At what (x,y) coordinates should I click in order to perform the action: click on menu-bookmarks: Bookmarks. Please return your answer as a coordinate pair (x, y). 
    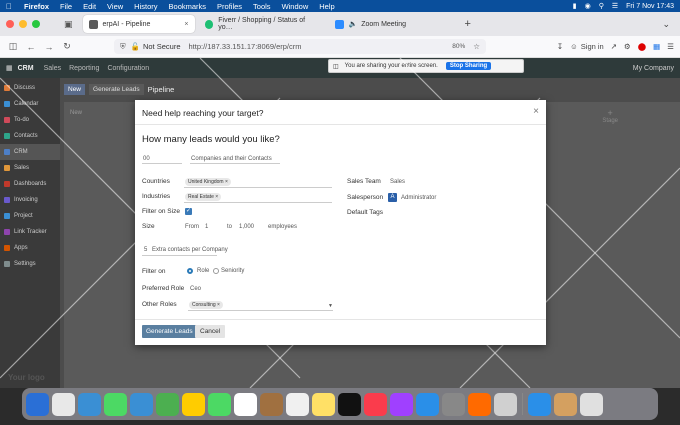
    Looking at the image, I should click on (188, 6).